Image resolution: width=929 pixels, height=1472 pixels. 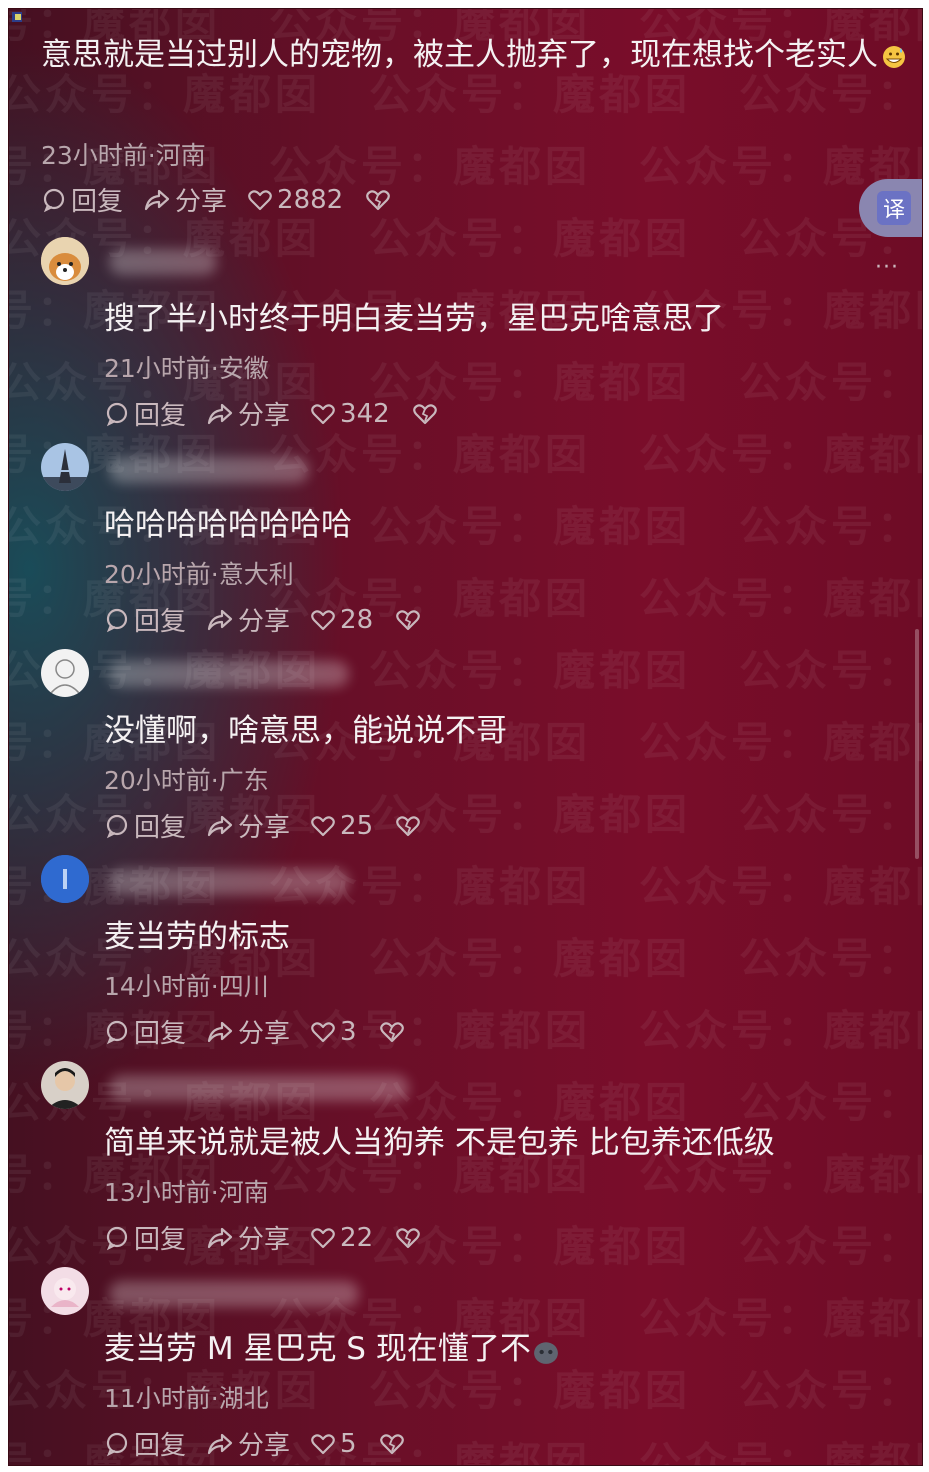 What do you see at coordinates (348, 1031) in the screenshot?
I see `like-count: 3` at bounding box center [348, 1031].